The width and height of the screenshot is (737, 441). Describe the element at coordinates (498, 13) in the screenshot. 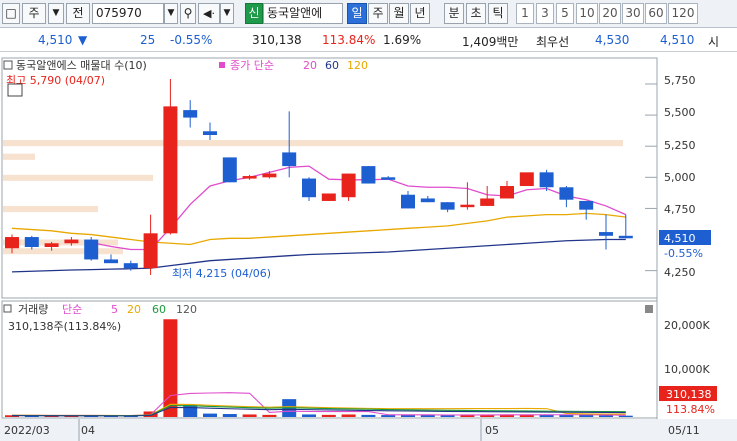

I see `period-tick-tab: 틱` at that location.